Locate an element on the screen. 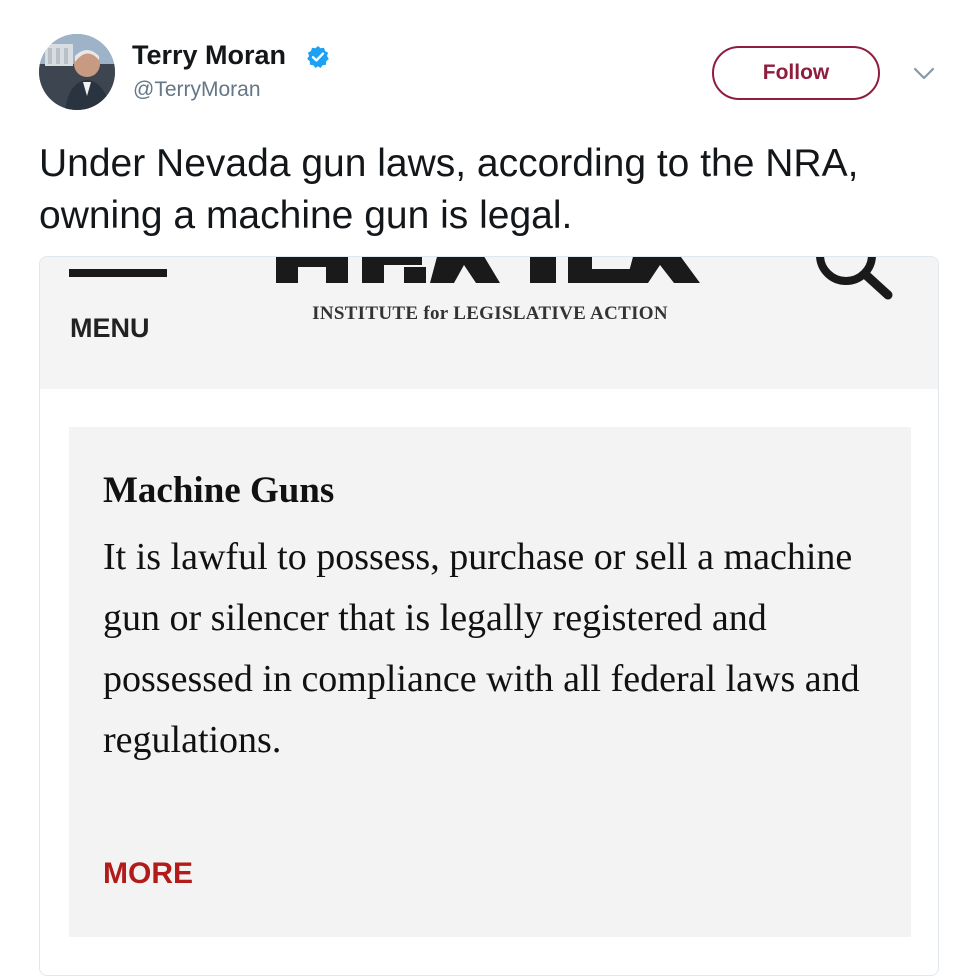 This screenshot has height=976, width=980. section-title: Machine Guns is located at coordinates (219, 490).